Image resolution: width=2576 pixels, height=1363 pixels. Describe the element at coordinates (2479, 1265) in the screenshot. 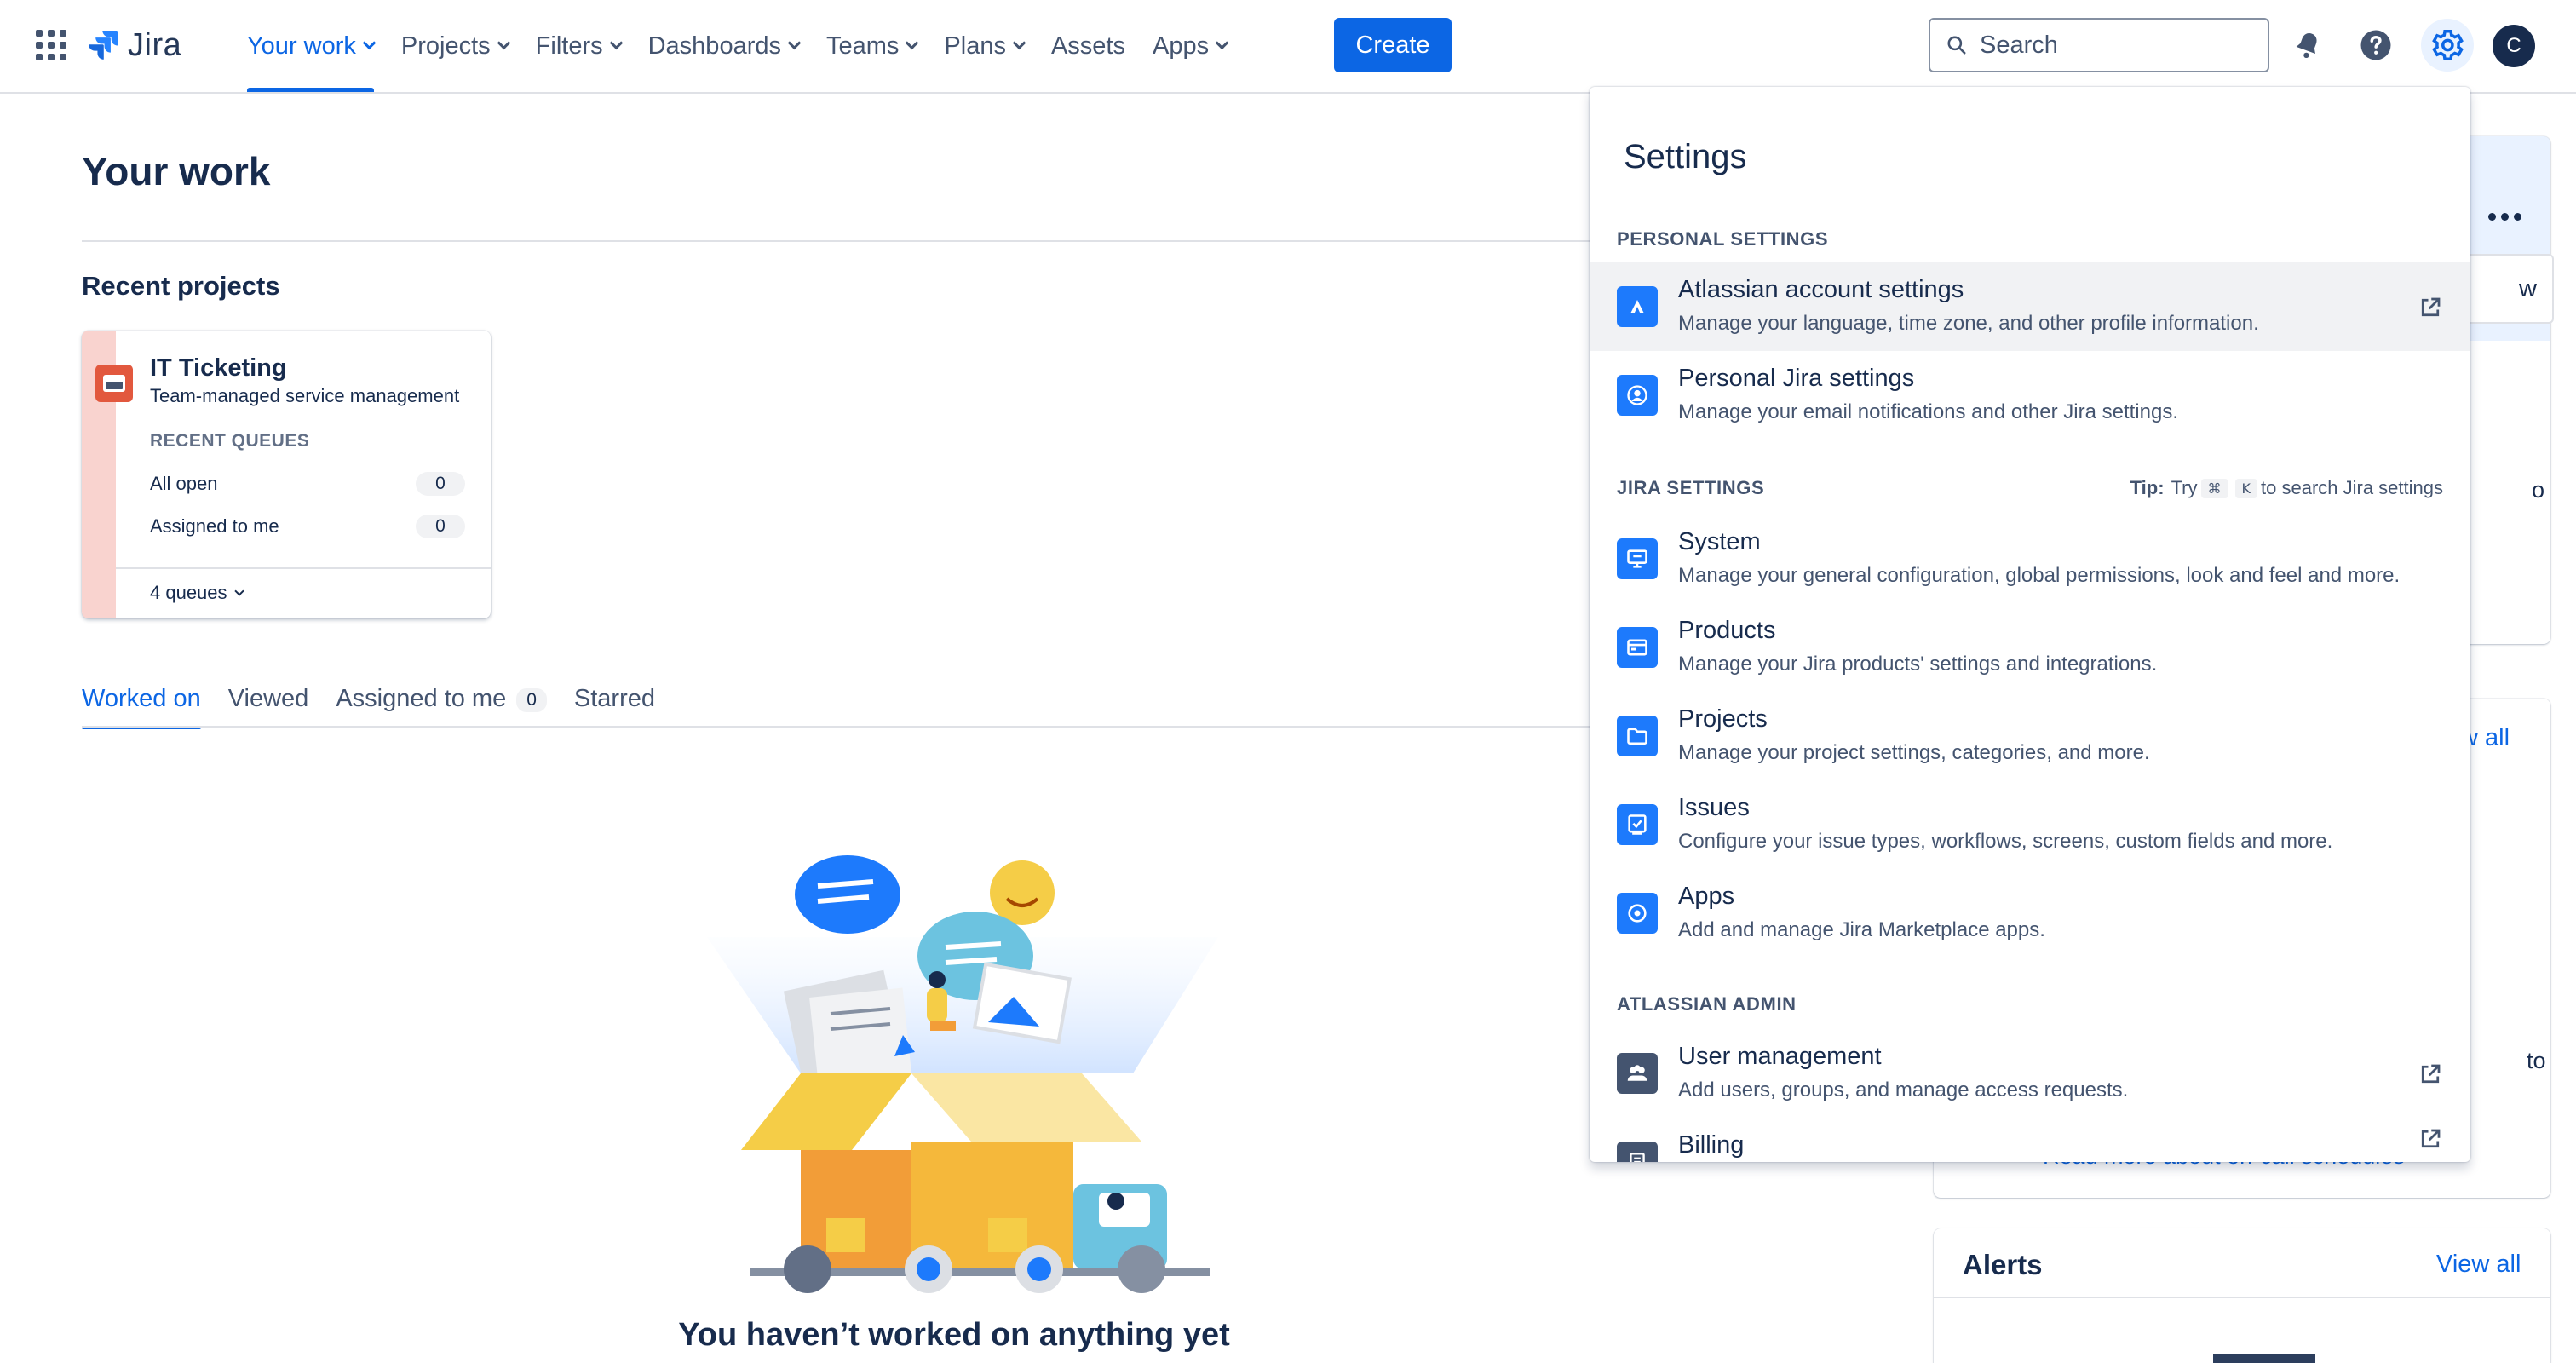

I see `alerts-view-all-link: View all` at that location.